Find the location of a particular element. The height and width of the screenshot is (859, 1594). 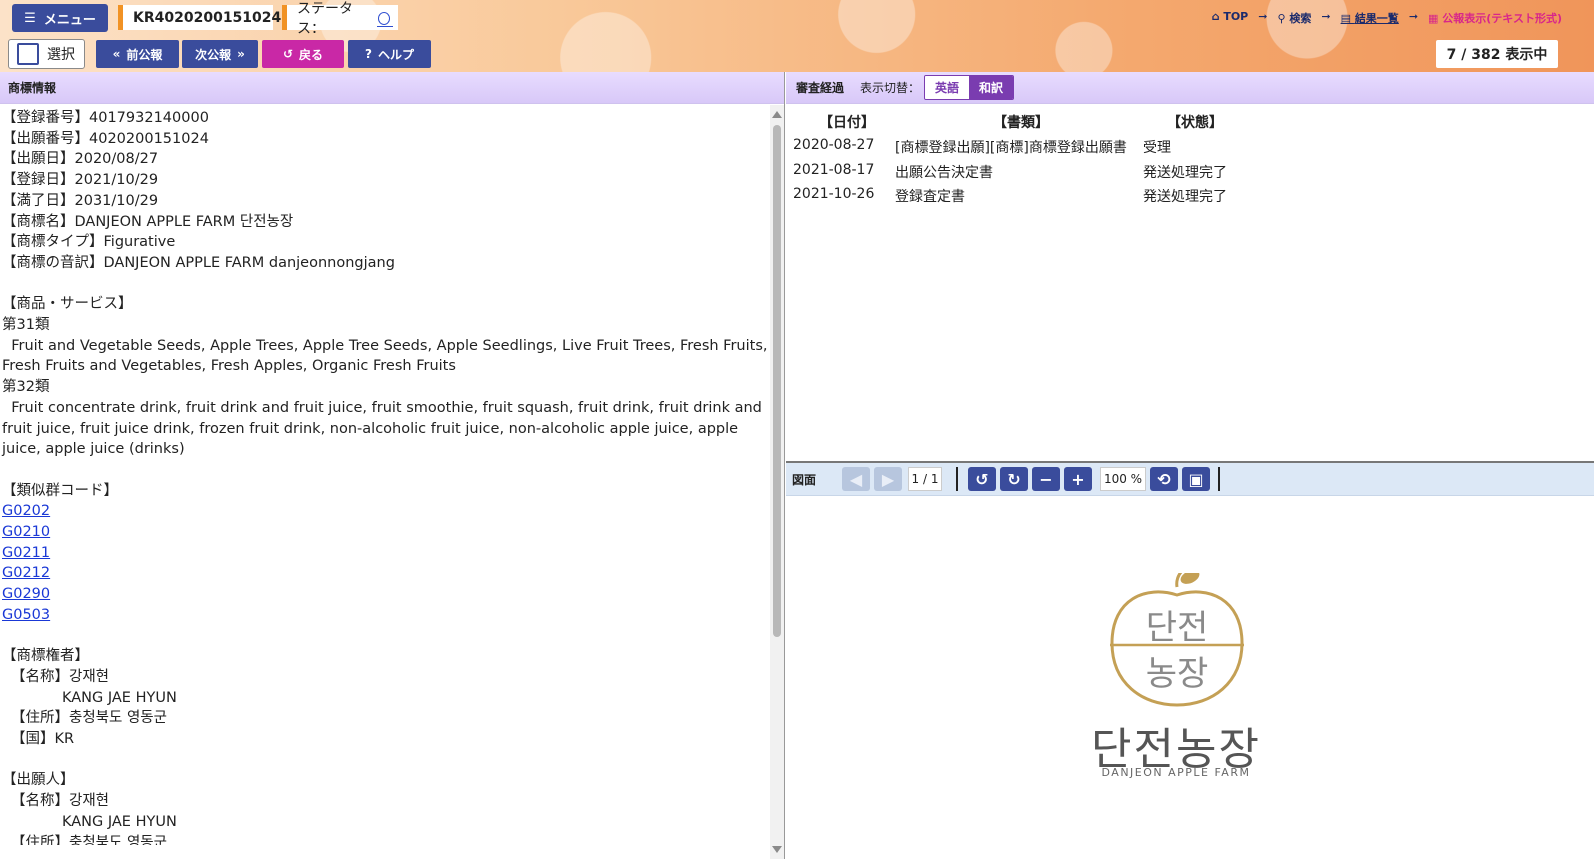

next-publication-button: 次公報 » is located at coordinates (220, 54).